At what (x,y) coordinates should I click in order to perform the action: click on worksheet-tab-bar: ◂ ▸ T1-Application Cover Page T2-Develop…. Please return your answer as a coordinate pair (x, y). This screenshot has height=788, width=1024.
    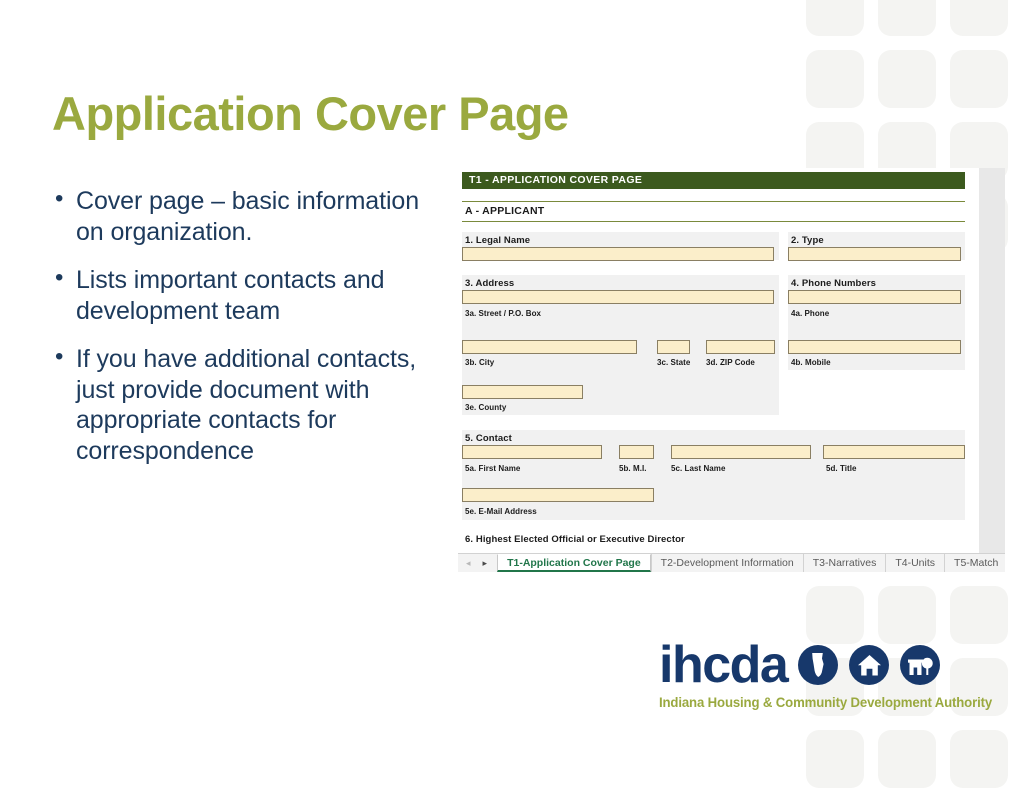
    Looking at the image, I should click on (731, 562).